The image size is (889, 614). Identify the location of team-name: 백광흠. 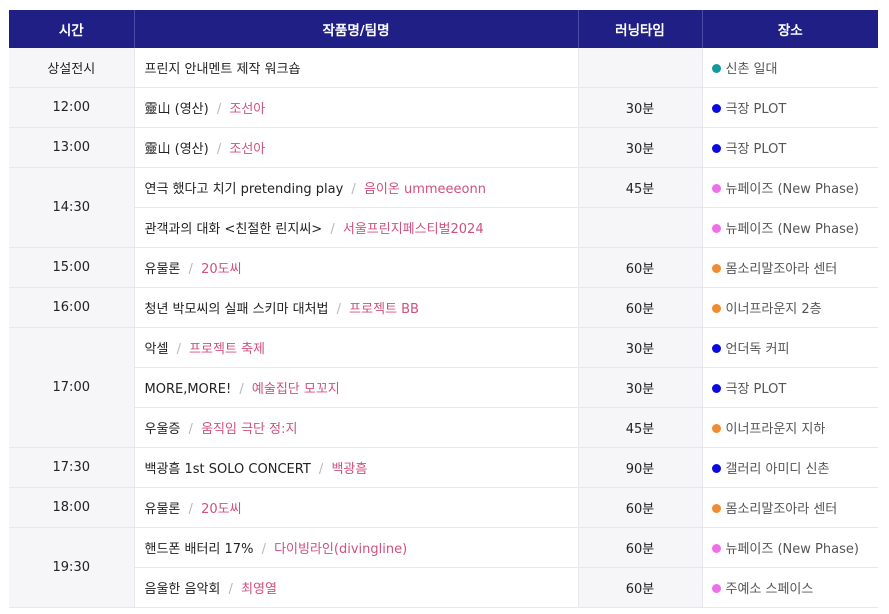
(349, 469).